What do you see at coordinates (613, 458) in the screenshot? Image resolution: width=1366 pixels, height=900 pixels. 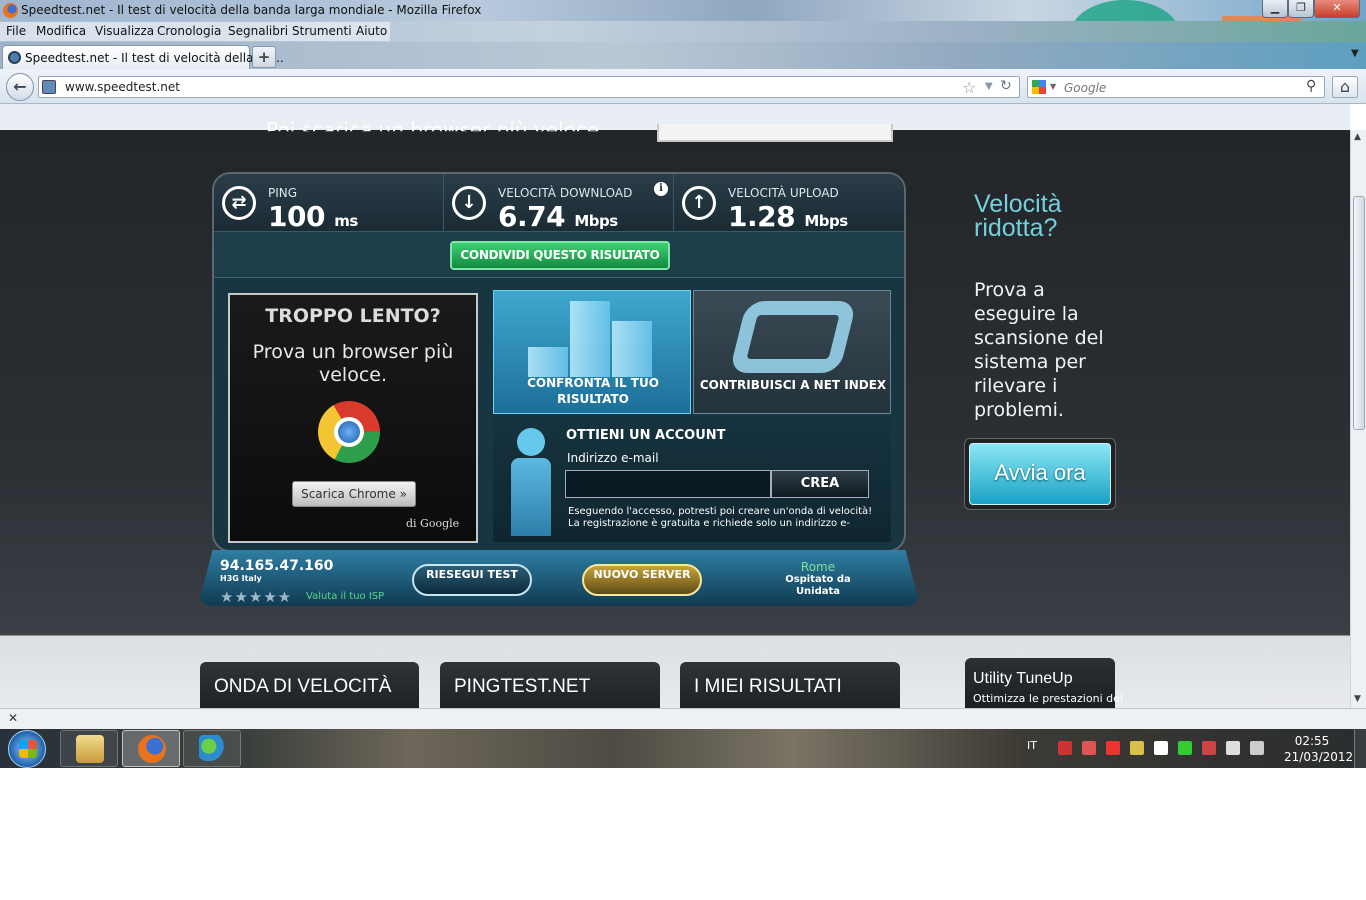 I see `email-label: Indirizzo e-mail` at bounding box center [613, 458].